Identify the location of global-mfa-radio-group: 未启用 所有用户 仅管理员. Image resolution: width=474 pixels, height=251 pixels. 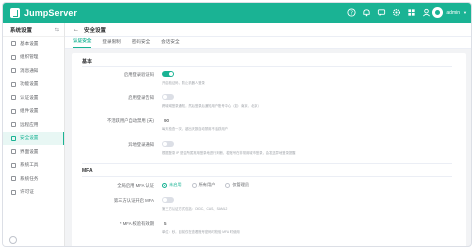
(205, 185).